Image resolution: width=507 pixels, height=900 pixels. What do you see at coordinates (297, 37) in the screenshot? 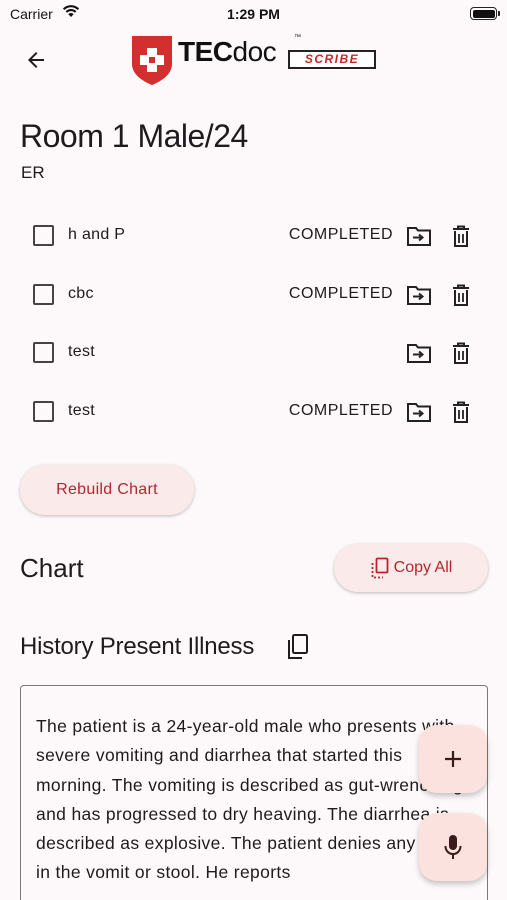
I see `logo-trademark: ™` at bounding box center [297, 37].